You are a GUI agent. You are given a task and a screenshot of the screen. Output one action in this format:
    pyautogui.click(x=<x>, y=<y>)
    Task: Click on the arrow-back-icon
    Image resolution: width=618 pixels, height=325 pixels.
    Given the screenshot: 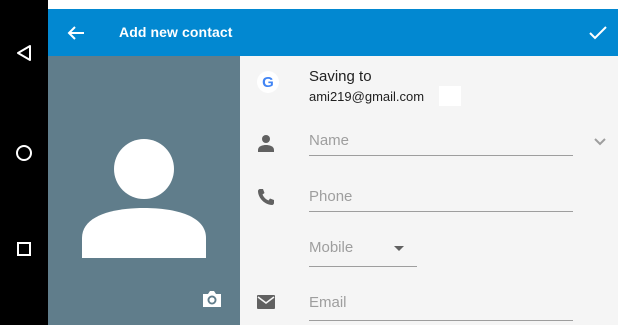 What is the action you would take?
    pyautogui.click(x=75, y=33)
    